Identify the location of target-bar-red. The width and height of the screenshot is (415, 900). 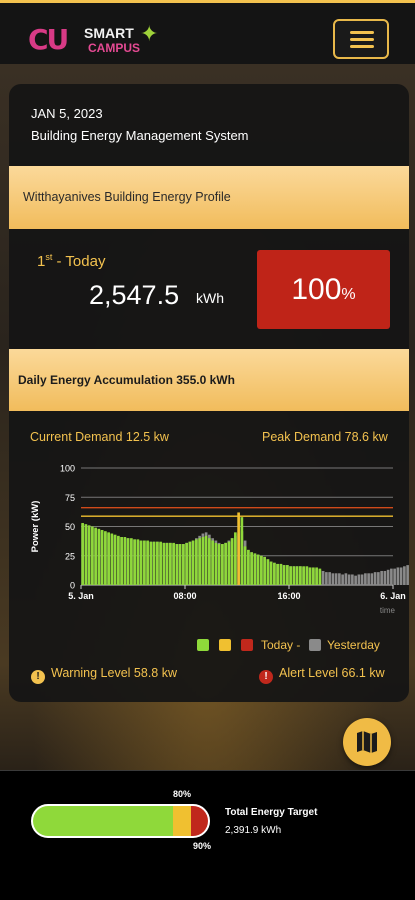
(199, 821).